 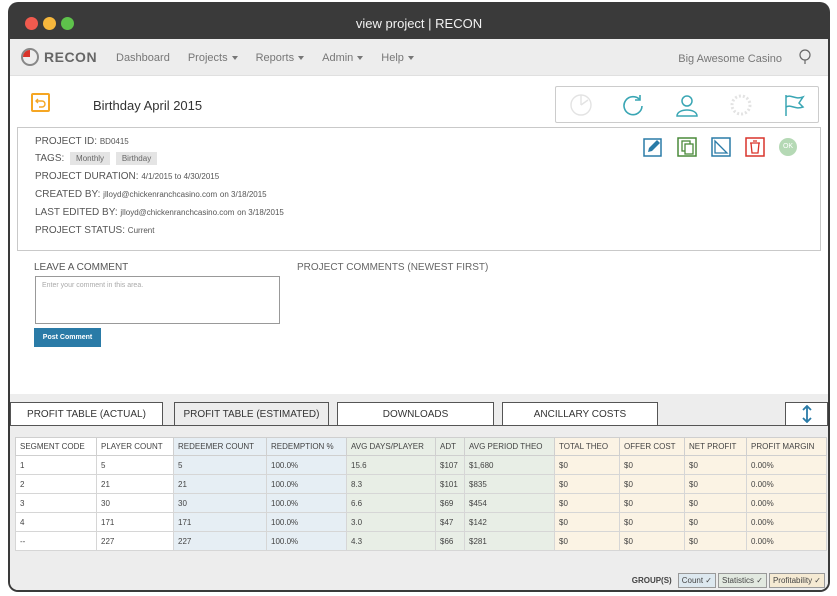 I want to click on nav-reports-label: Reports, so click(x=275, y=58).